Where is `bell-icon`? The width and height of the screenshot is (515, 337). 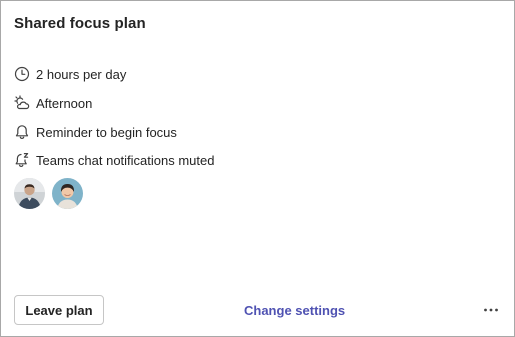 bell-icon is located at coordinates (22, 132).